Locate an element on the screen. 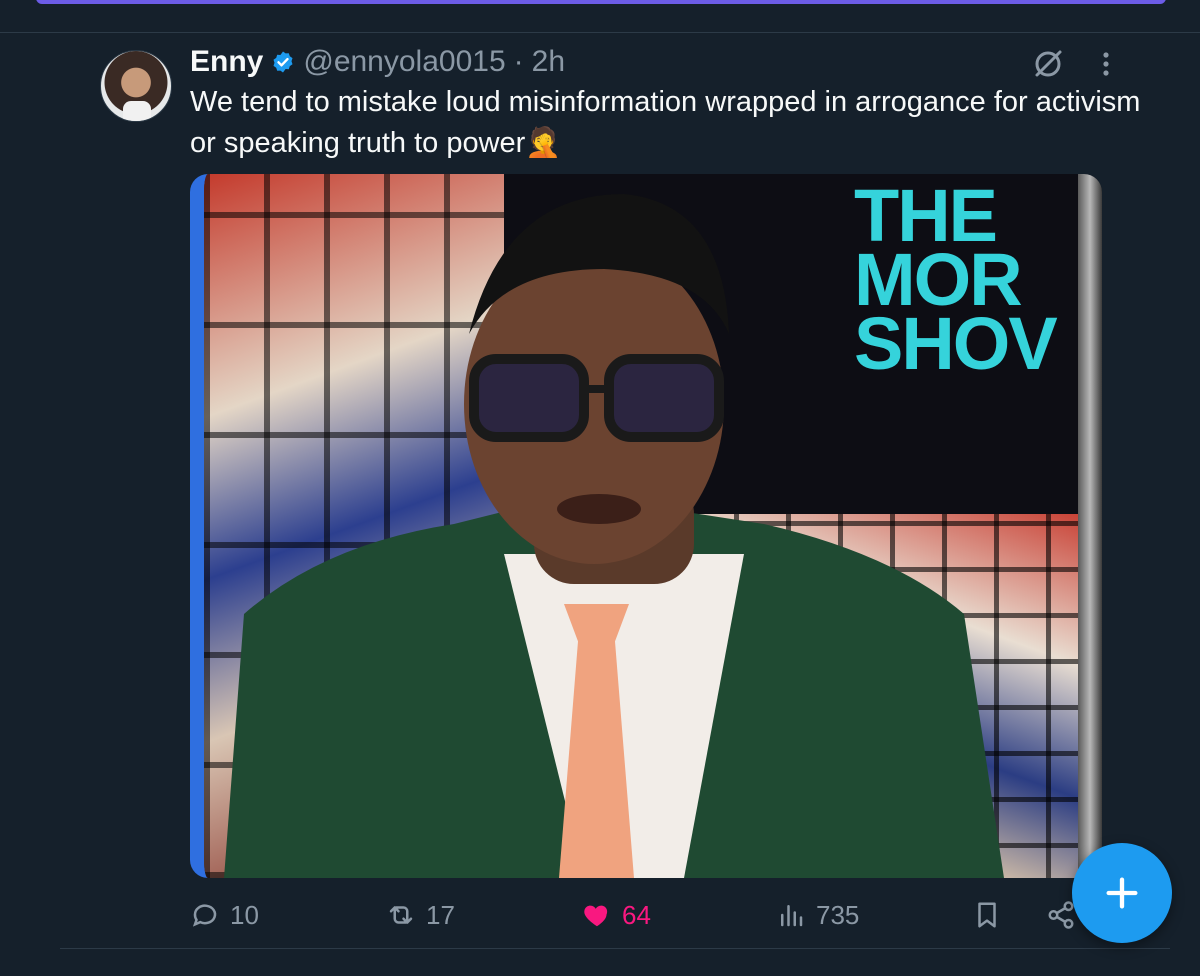 This screenshot has height=976, width=1200. views-button: 735 is located at coordinates (817, 915).